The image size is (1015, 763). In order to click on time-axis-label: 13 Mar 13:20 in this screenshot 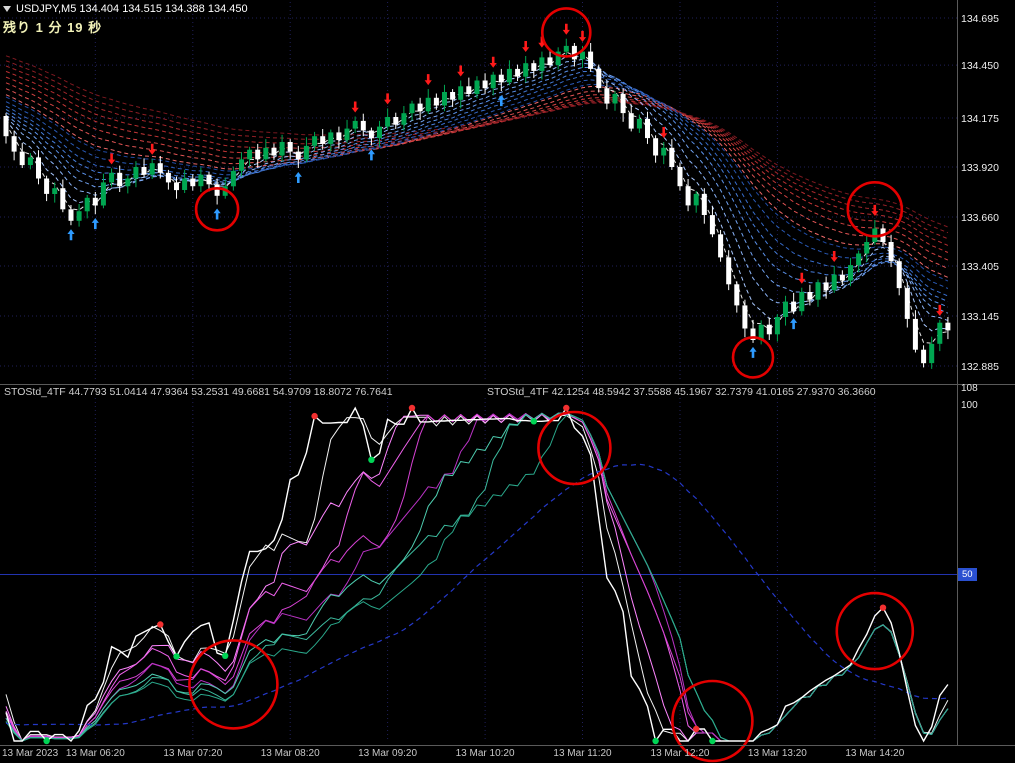, I will do `click(777, 753)`.